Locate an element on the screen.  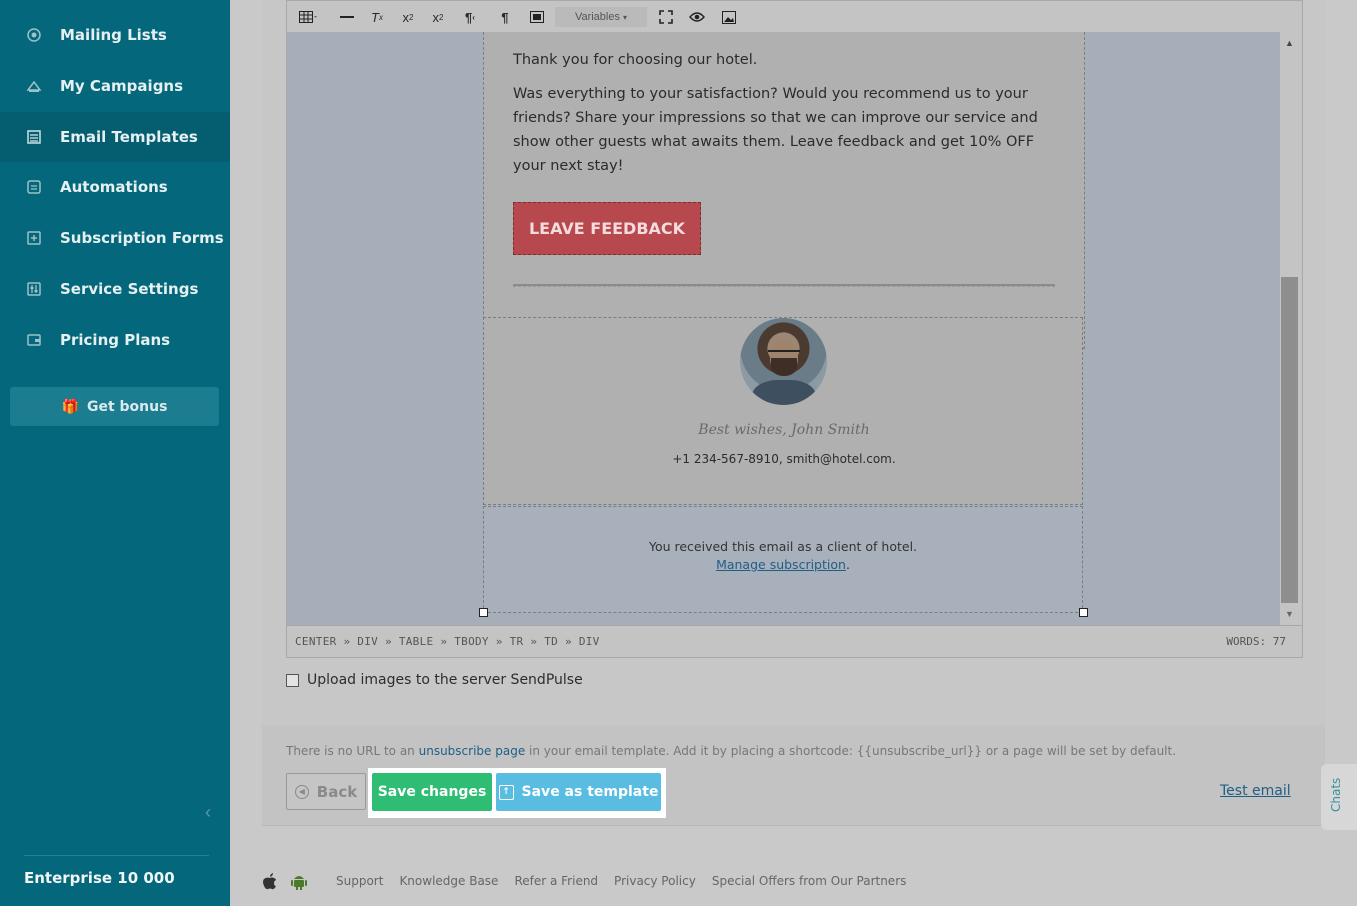
sidebar-divider is located at coordinates (116, 855).